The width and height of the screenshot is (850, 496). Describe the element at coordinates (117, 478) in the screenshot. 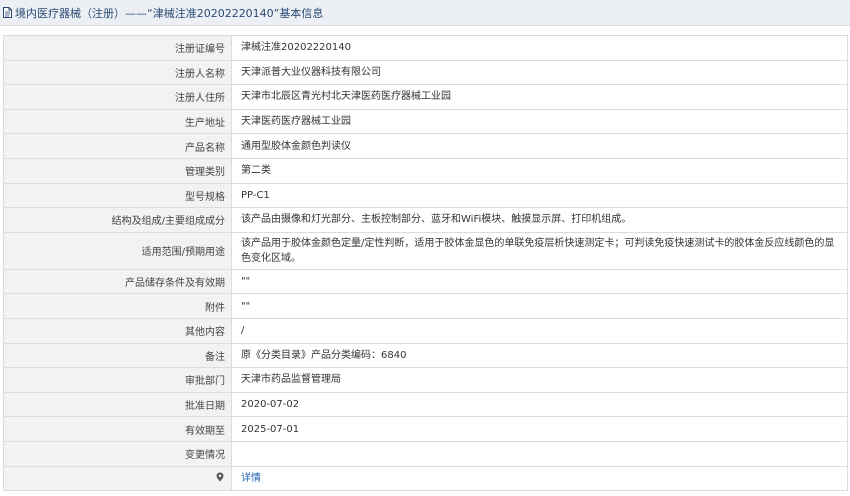

I see `row-label` at that location.